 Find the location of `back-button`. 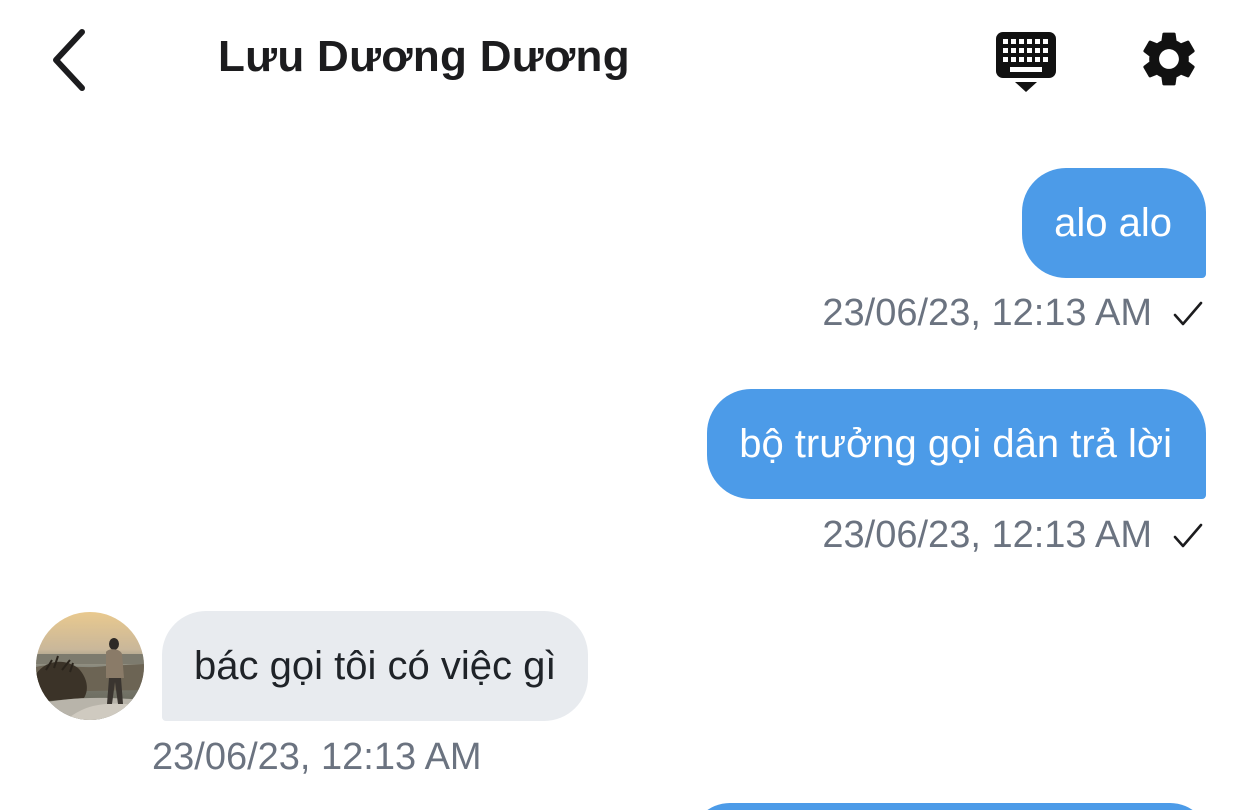

back-button is located at coordinates (68, 60).